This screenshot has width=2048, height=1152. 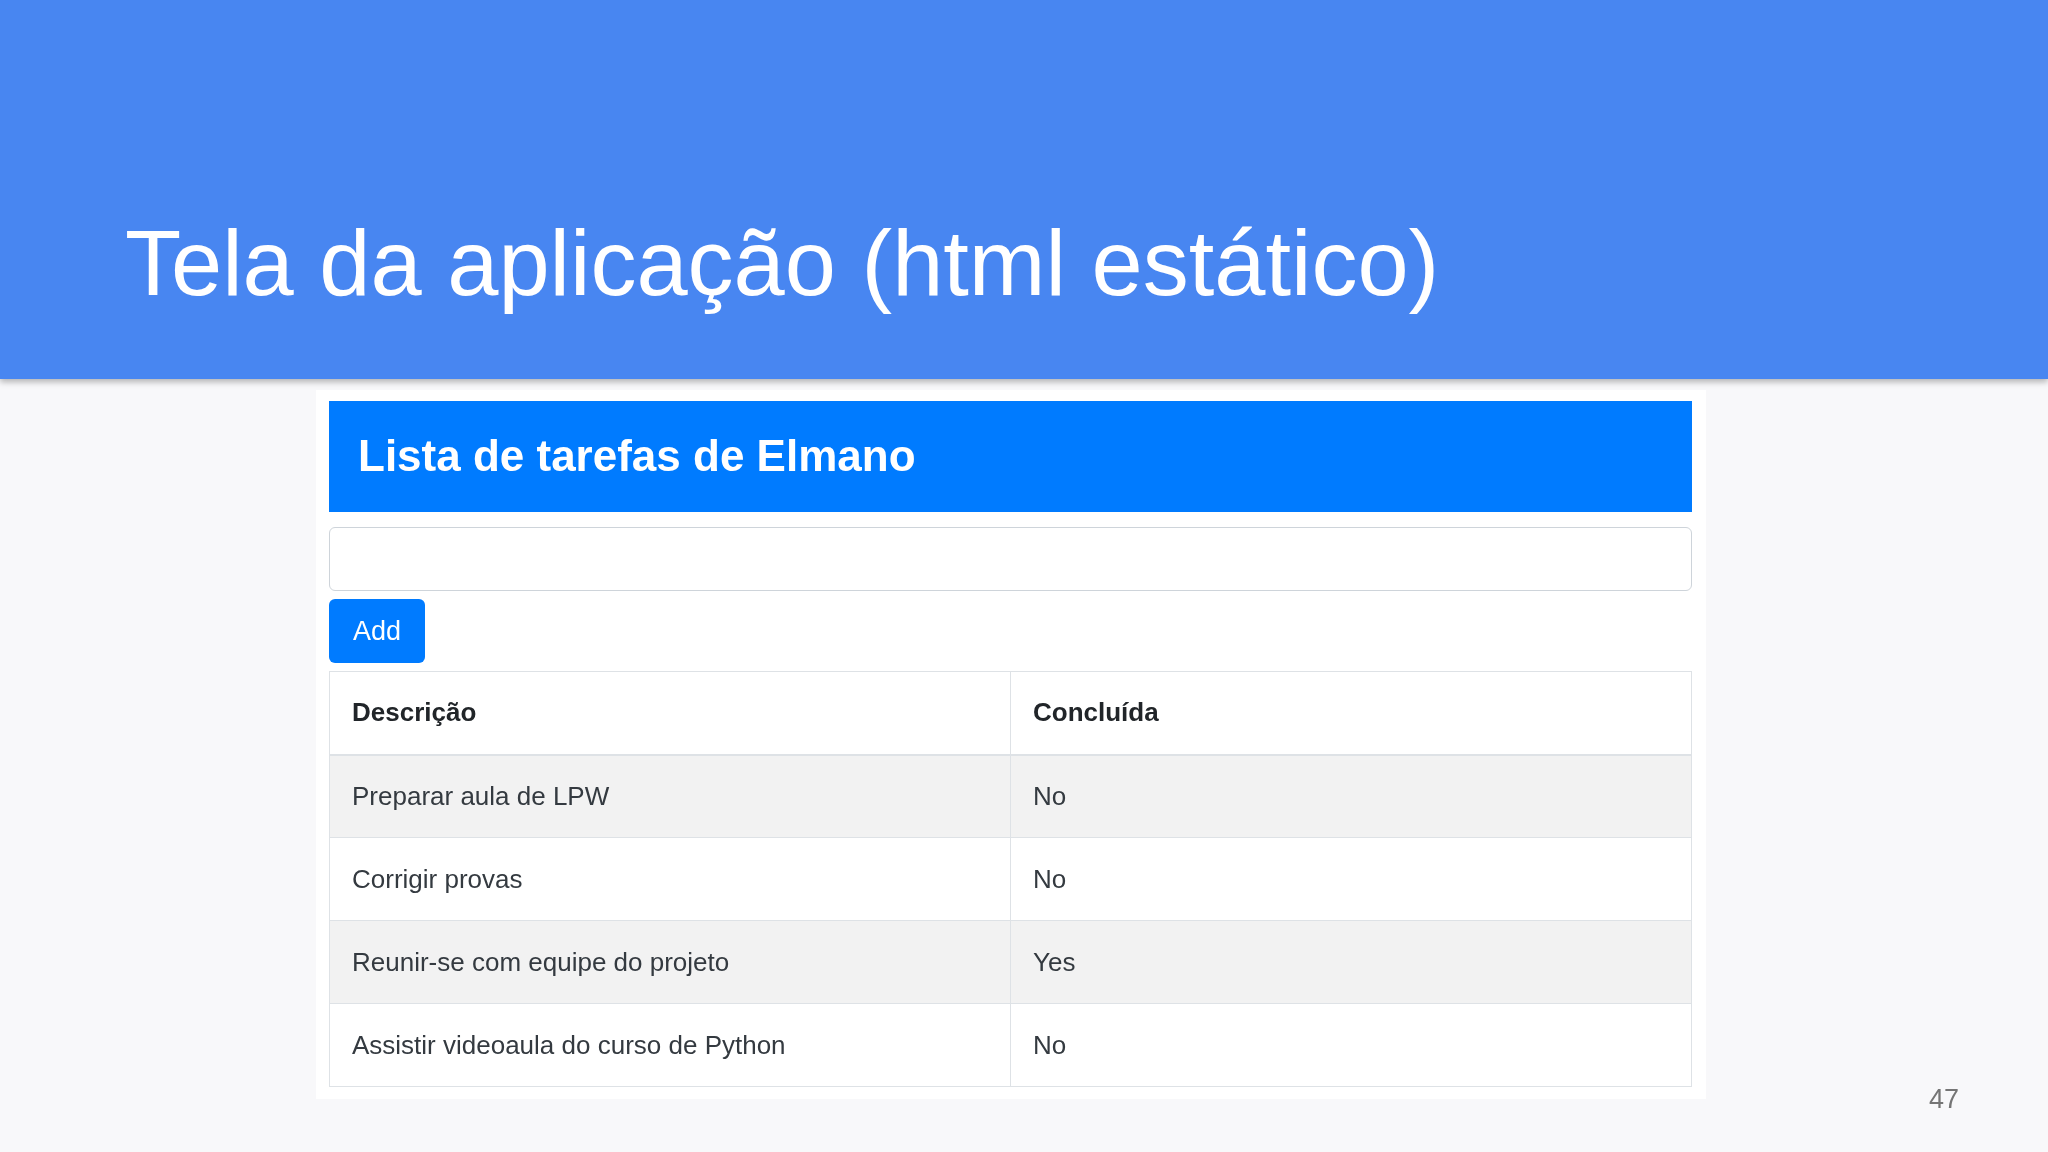 What do you see at coordinates (1351, 713) in the screenshot?
I see `column-header: Concluída` at bounding box center [1351, 713].